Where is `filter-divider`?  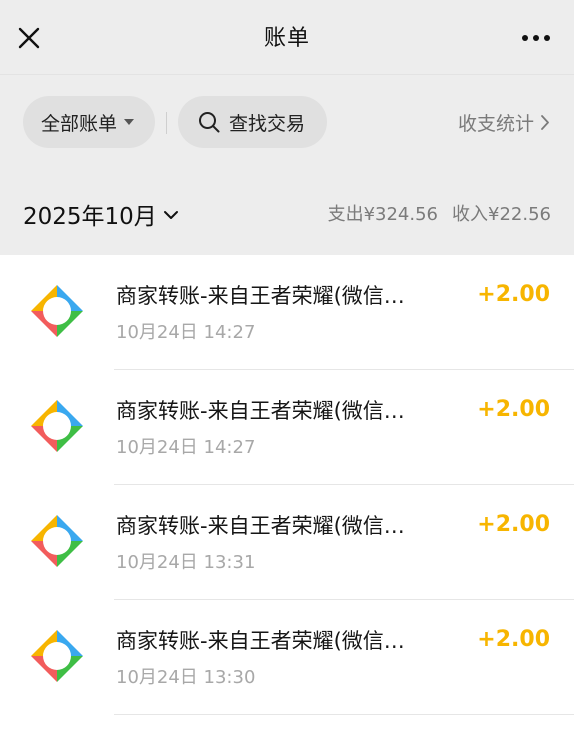 filter-divider is located at coordinates (166, 123).